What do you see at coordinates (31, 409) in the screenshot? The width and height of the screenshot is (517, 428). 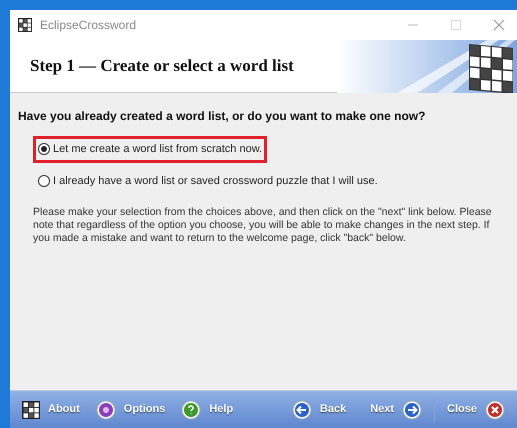 I see `grid-icon` at bounding box center [31, 409].